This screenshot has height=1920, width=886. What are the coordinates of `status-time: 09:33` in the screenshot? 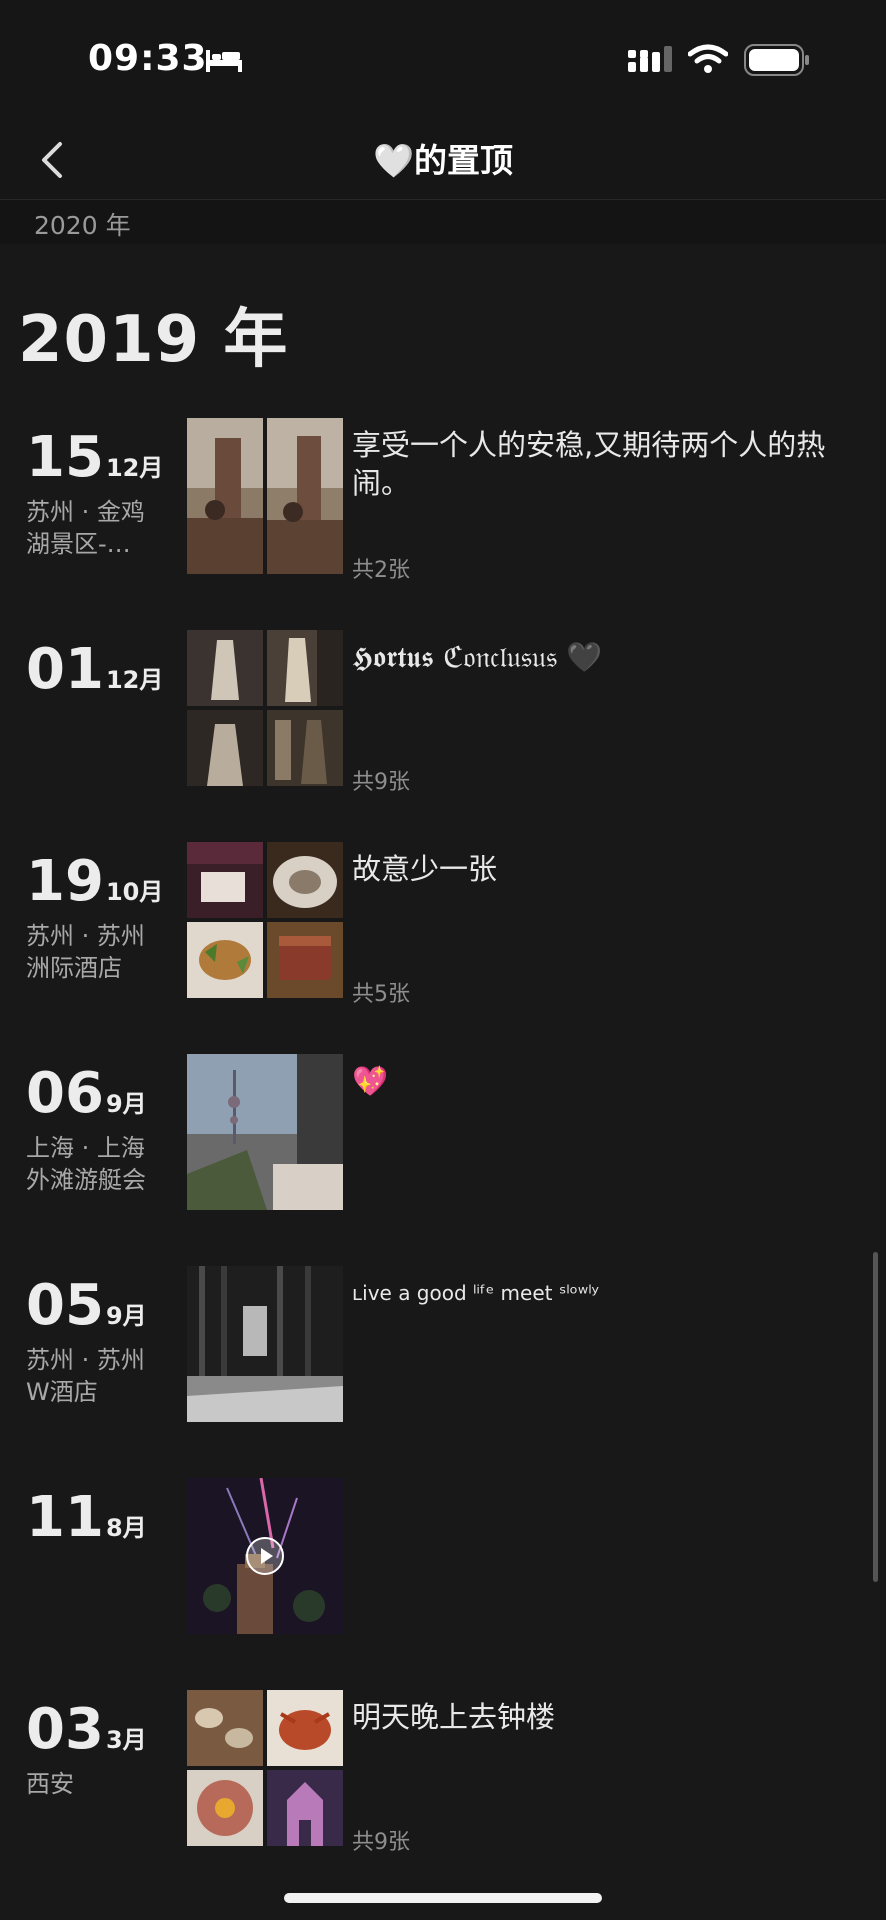 It's located at (148, 58).